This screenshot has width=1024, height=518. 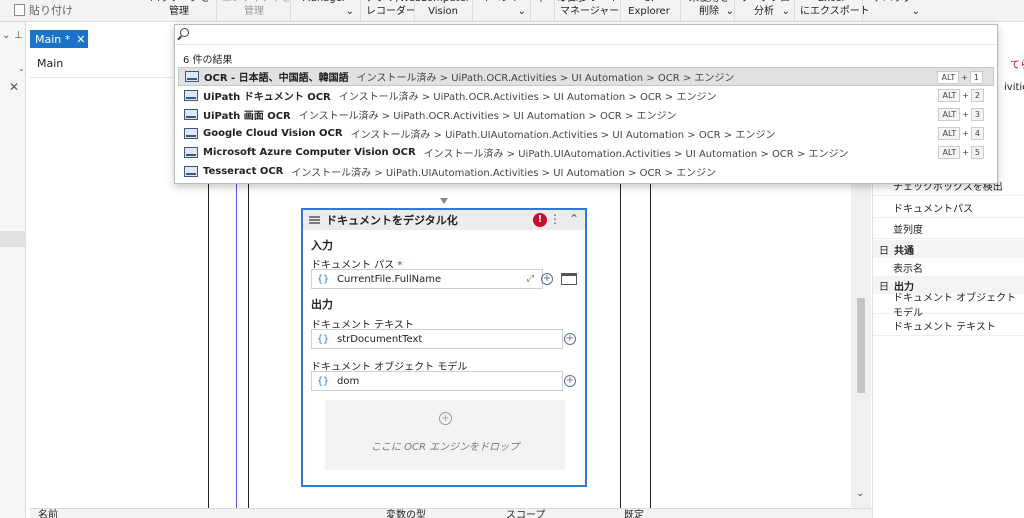 What do you see at coordinates (948, 326) in the screenshot?
I see `property-row: ドキュメント テキスト` at bounding box center [948, 326].